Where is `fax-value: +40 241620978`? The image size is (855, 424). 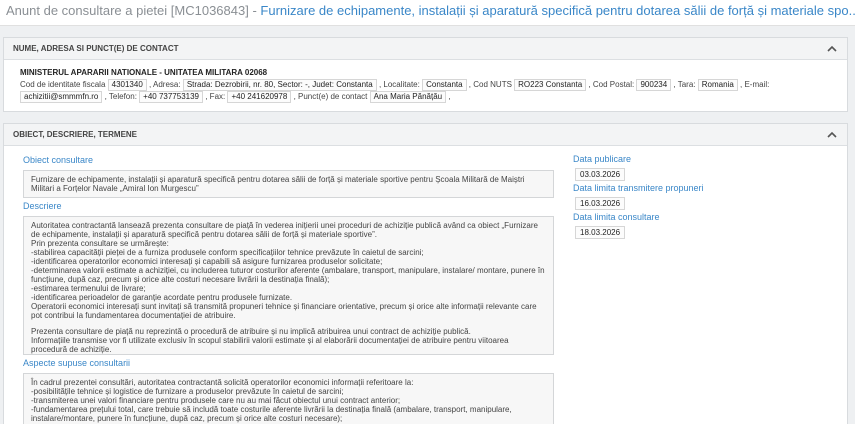
fax-value: +40 241620978 is located at coordinates (259, 97).